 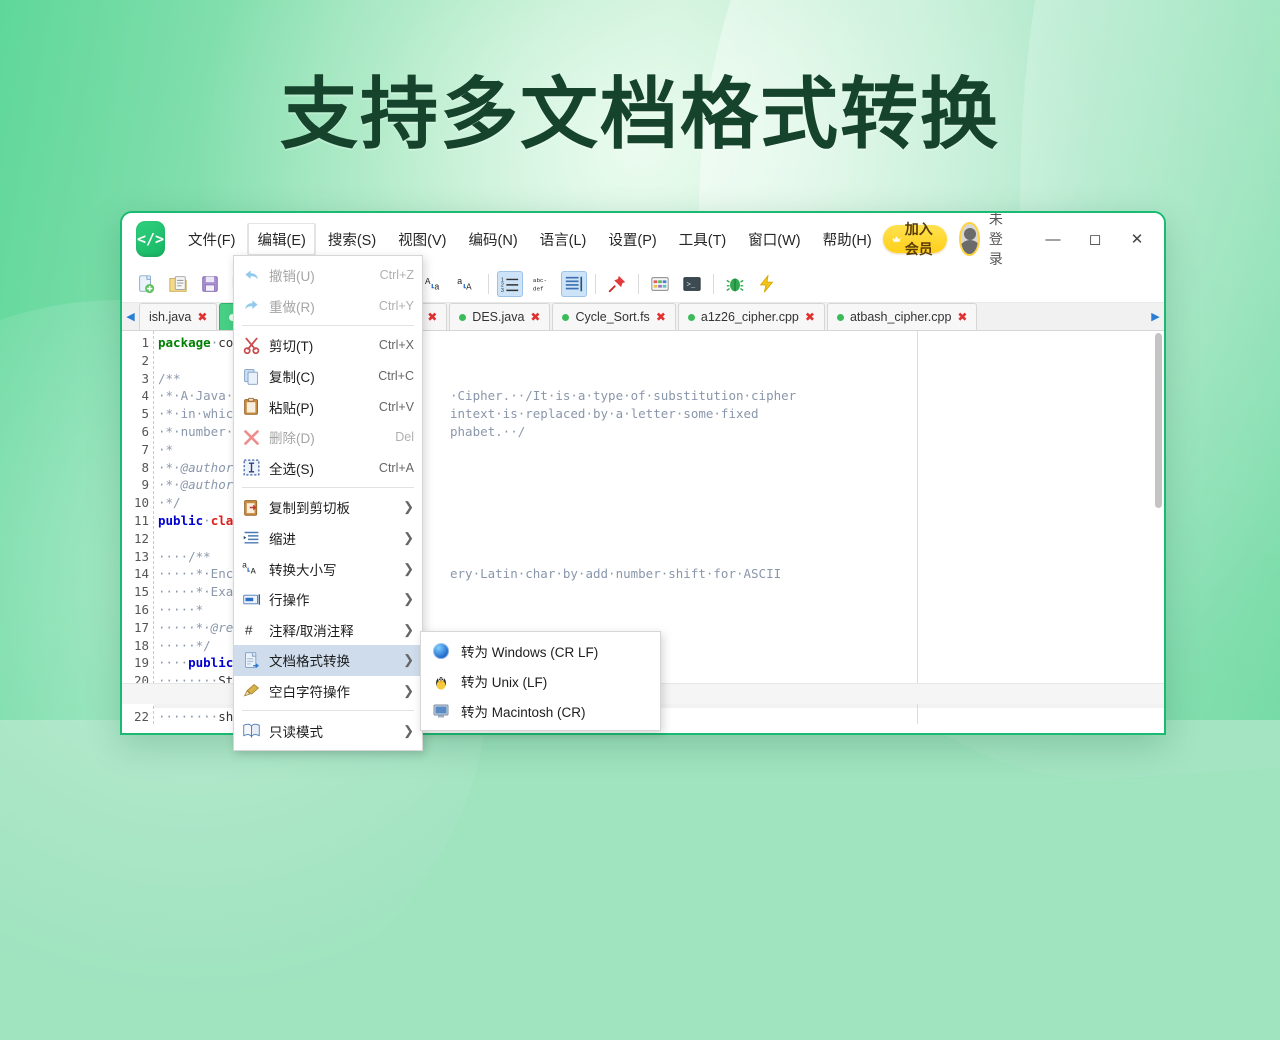 I want to click on tab-label: DES.java, so click(x=498, y=317).